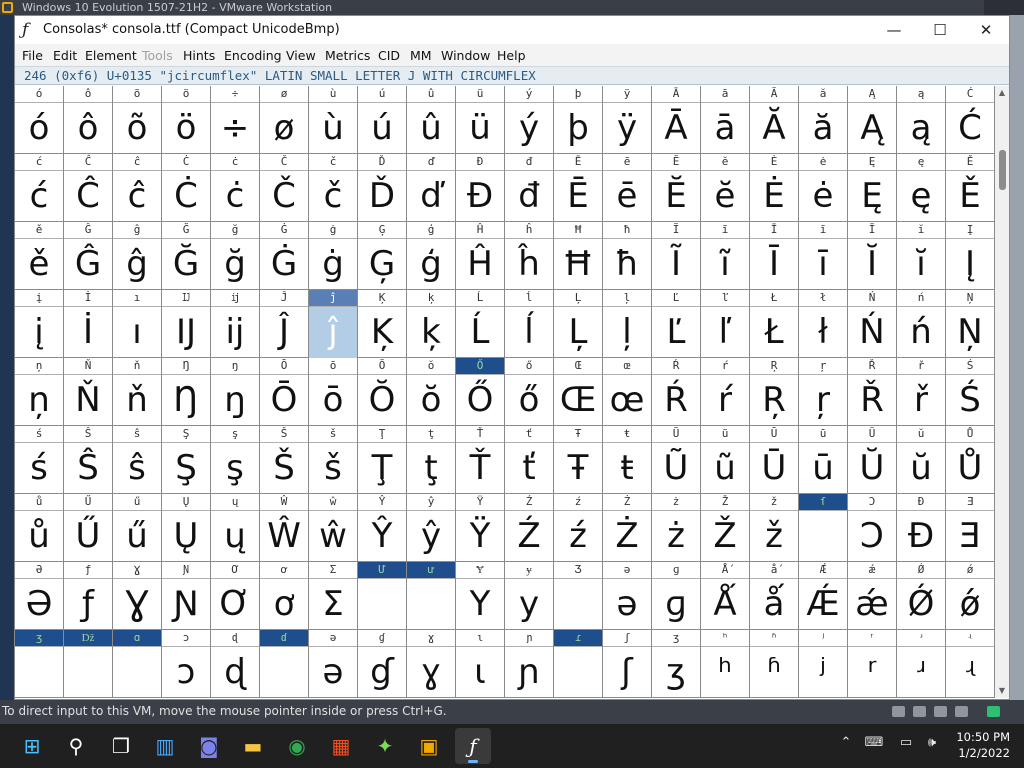 The width and height of the screenshot is (1024, 768). Describe the element at coordinates (39, 528) in the screenshot. I see `glyph-cell: ůů` at that location.